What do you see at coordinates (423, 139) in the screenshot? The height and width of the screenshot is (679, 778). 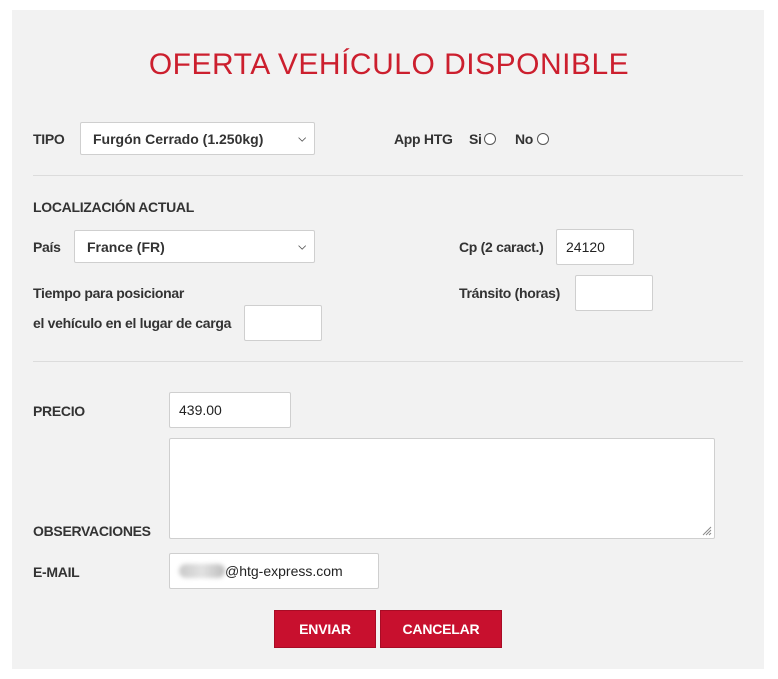 I see `app-htg-label: App HTG` at bounding box center [423, 139].